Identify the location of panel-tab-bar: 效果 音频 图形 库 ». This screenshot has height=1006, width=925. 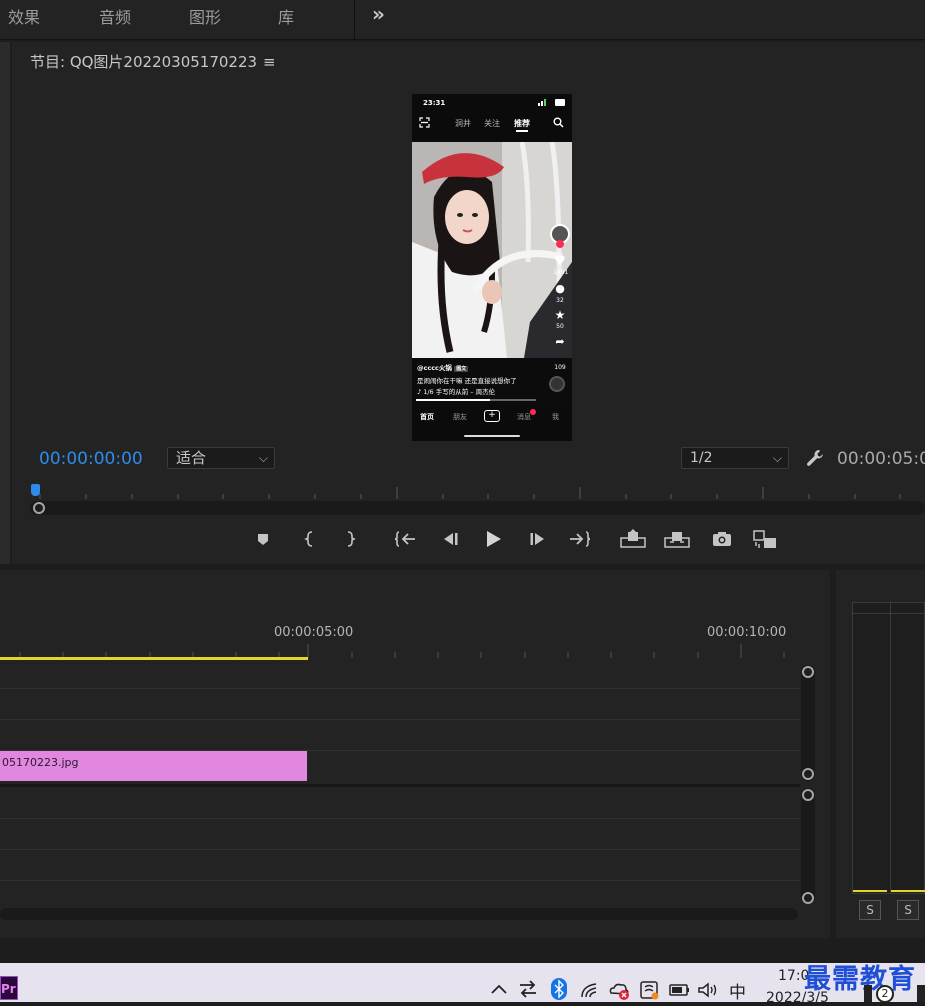
(462, 20).